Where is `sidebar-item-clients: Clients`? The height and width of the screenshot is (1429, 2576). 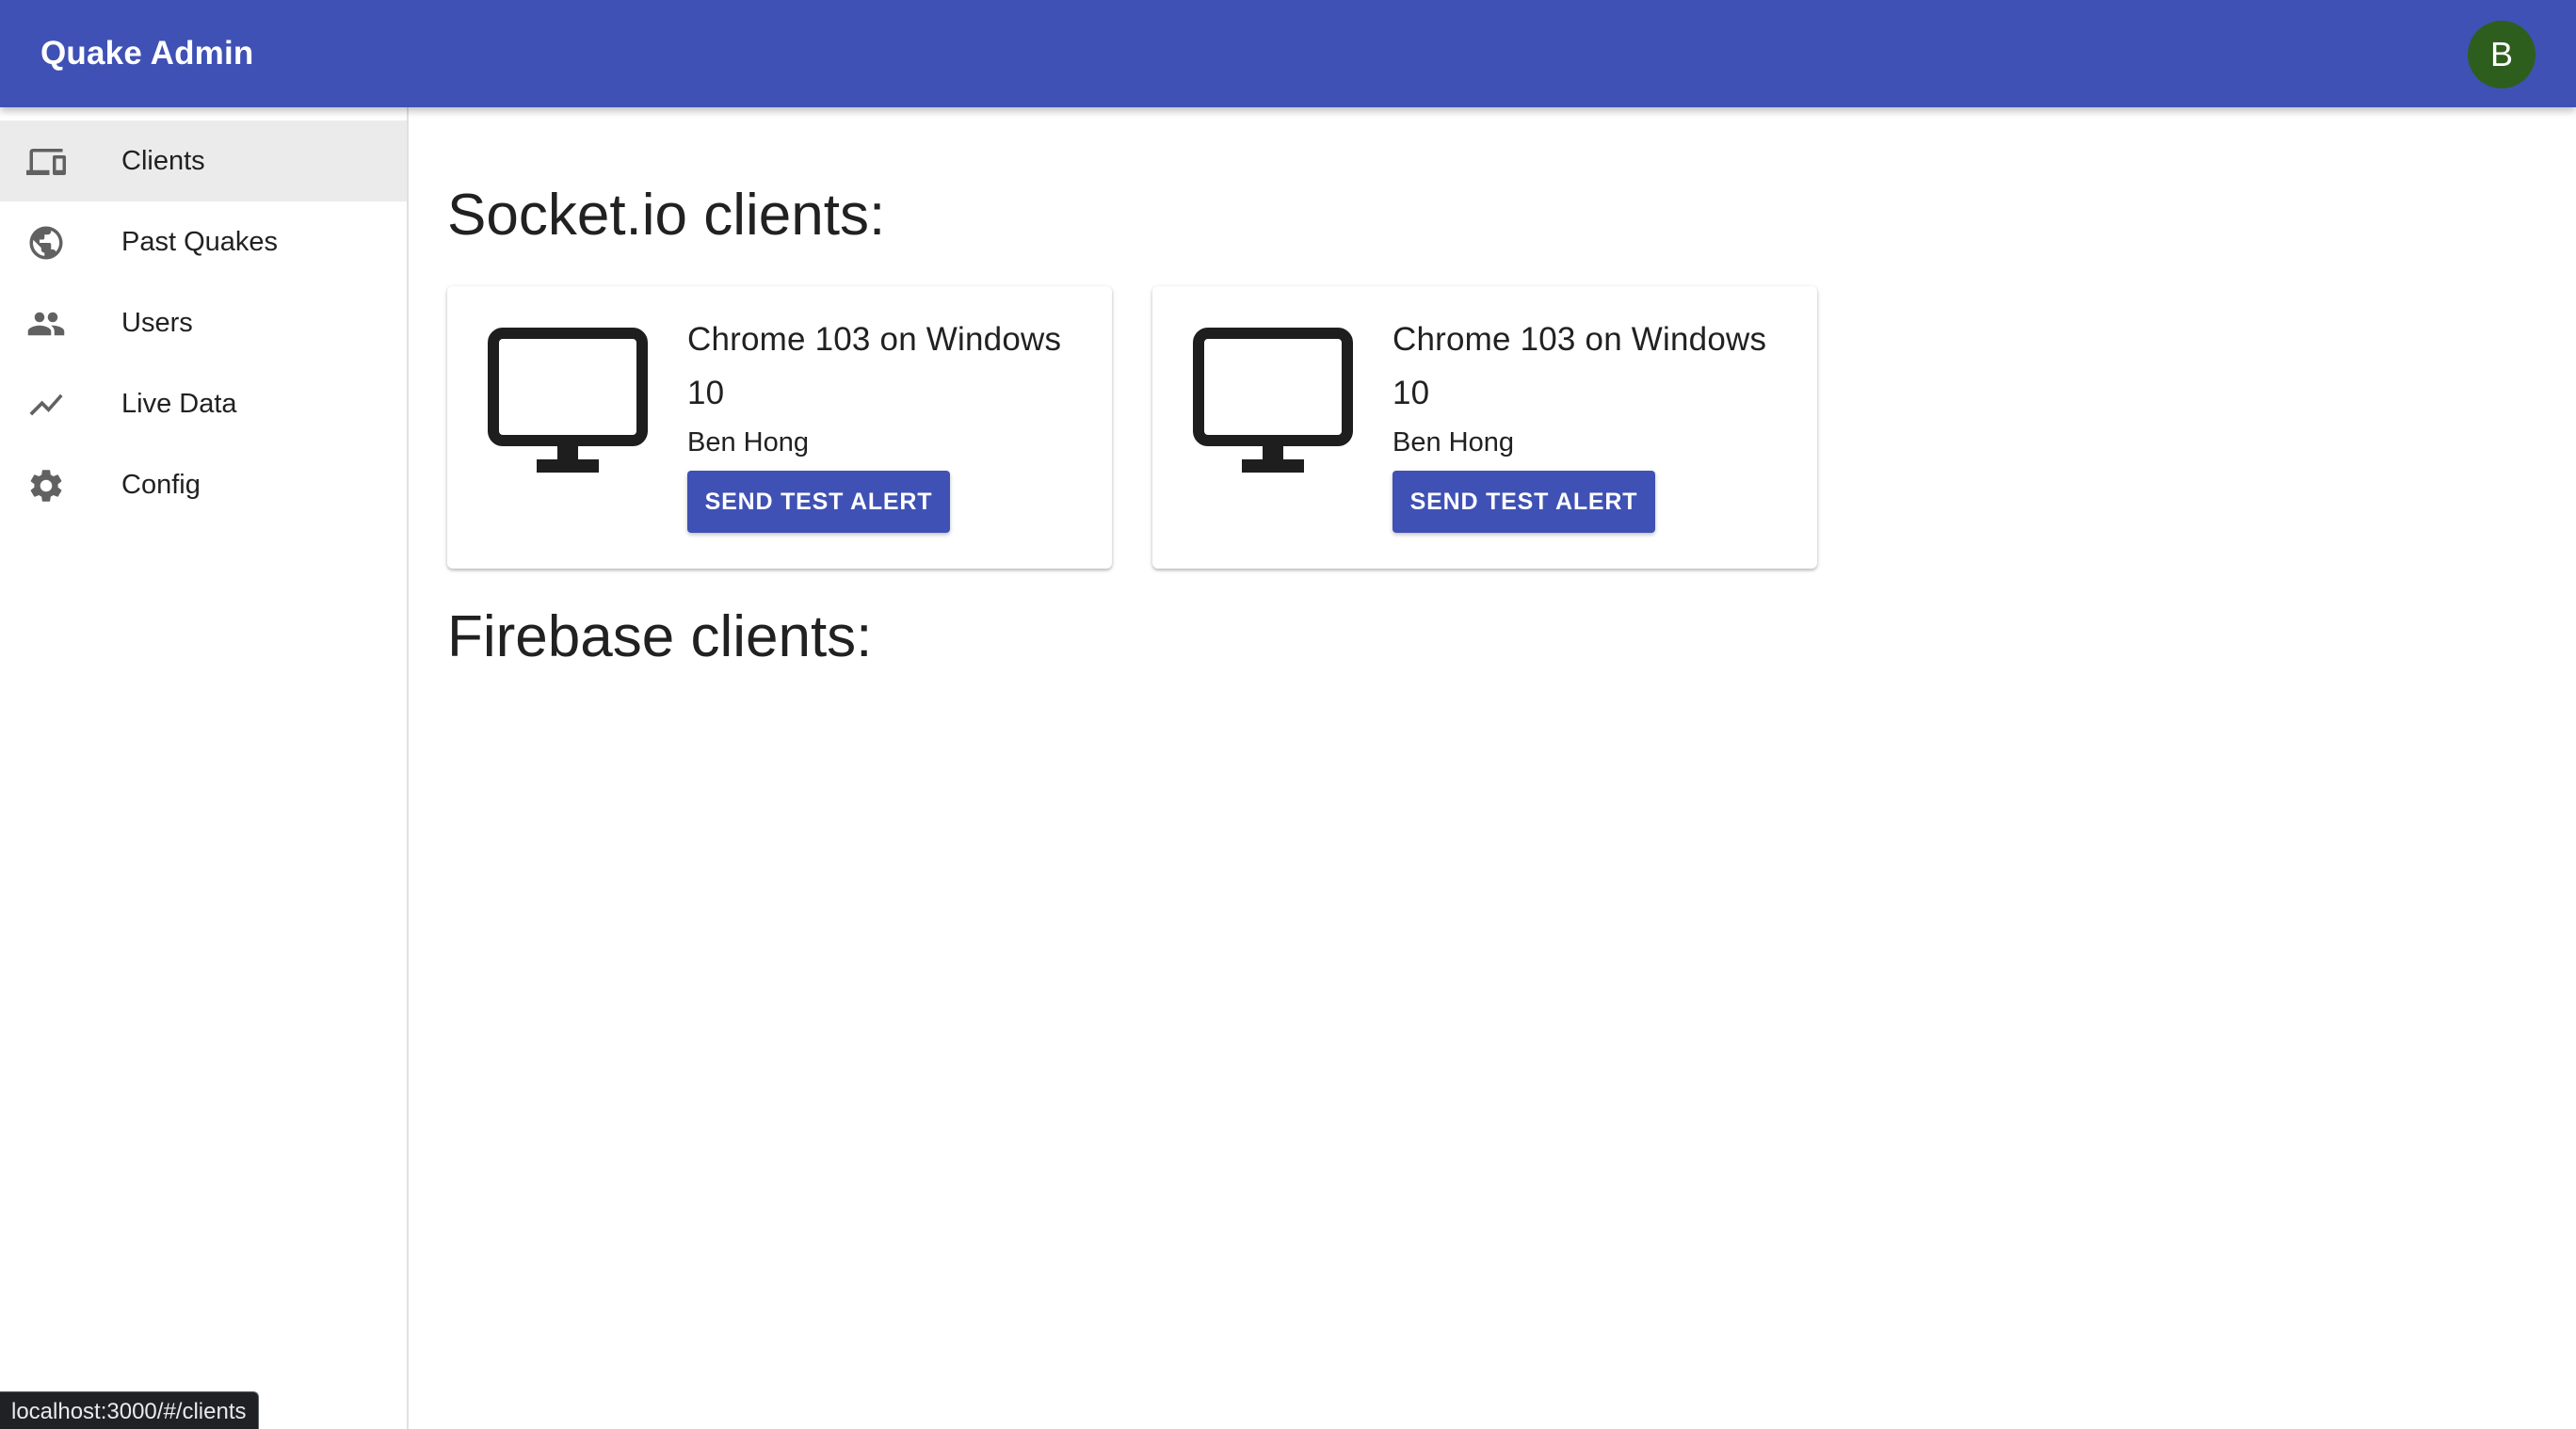 sidebar-item-clients: Clients is located at coordinates (203, 160).